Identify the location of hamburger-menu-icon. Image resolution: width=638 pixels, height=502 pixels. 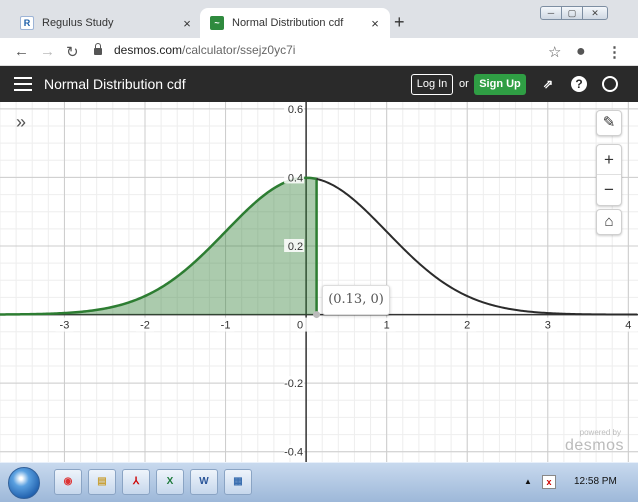
(23, 84).